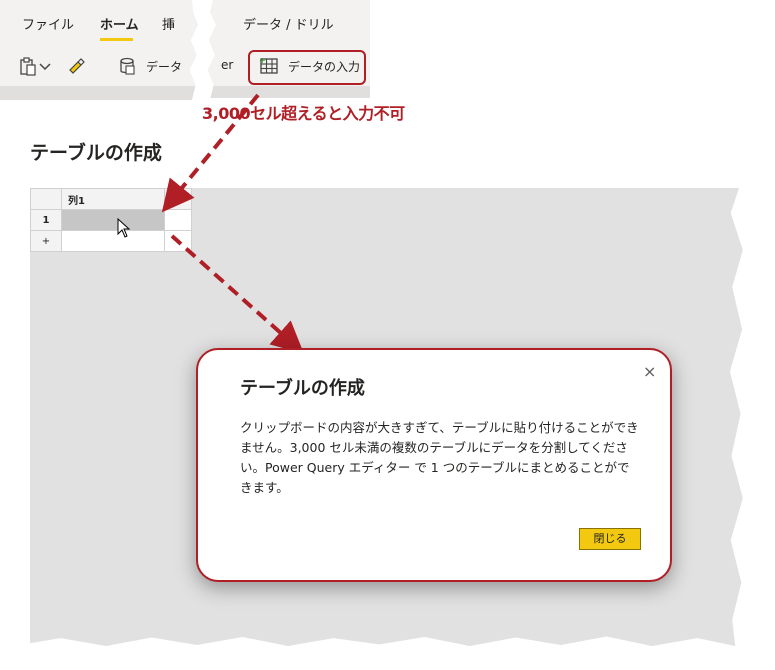 The image size is (775, 670). Describe the element at coordinates (46, 241) in the screenshot. I see `add-row-button: +` at that location.